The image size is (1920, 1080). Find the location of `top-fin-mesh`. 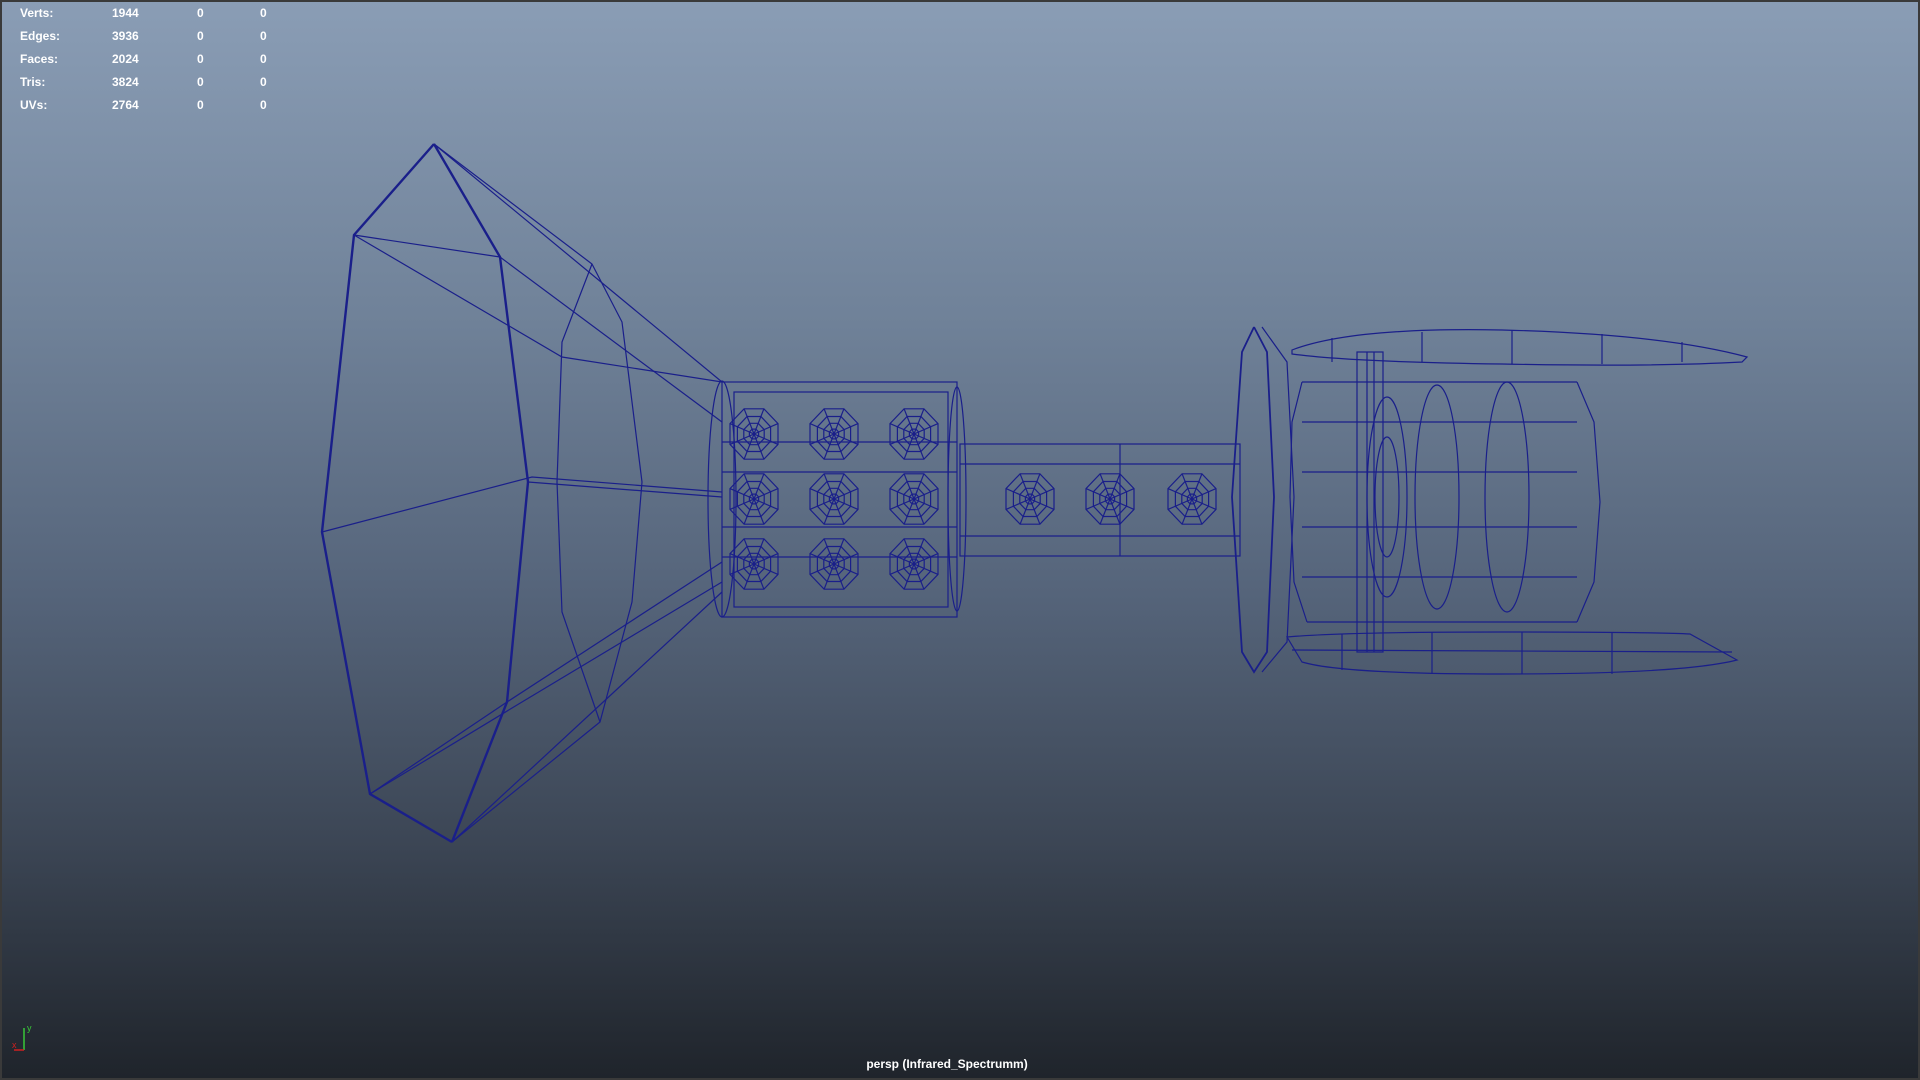

top-fin-mesh is located at coordinates (1520, 347).